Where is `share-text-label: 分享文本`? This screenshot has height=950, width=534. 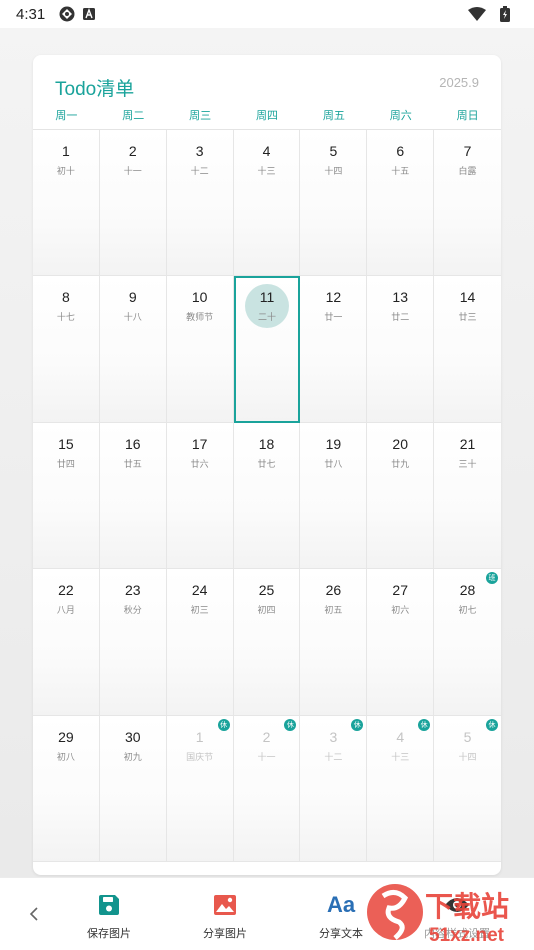 share-text-label: 分享文本 is located at coordinates (341, 933).